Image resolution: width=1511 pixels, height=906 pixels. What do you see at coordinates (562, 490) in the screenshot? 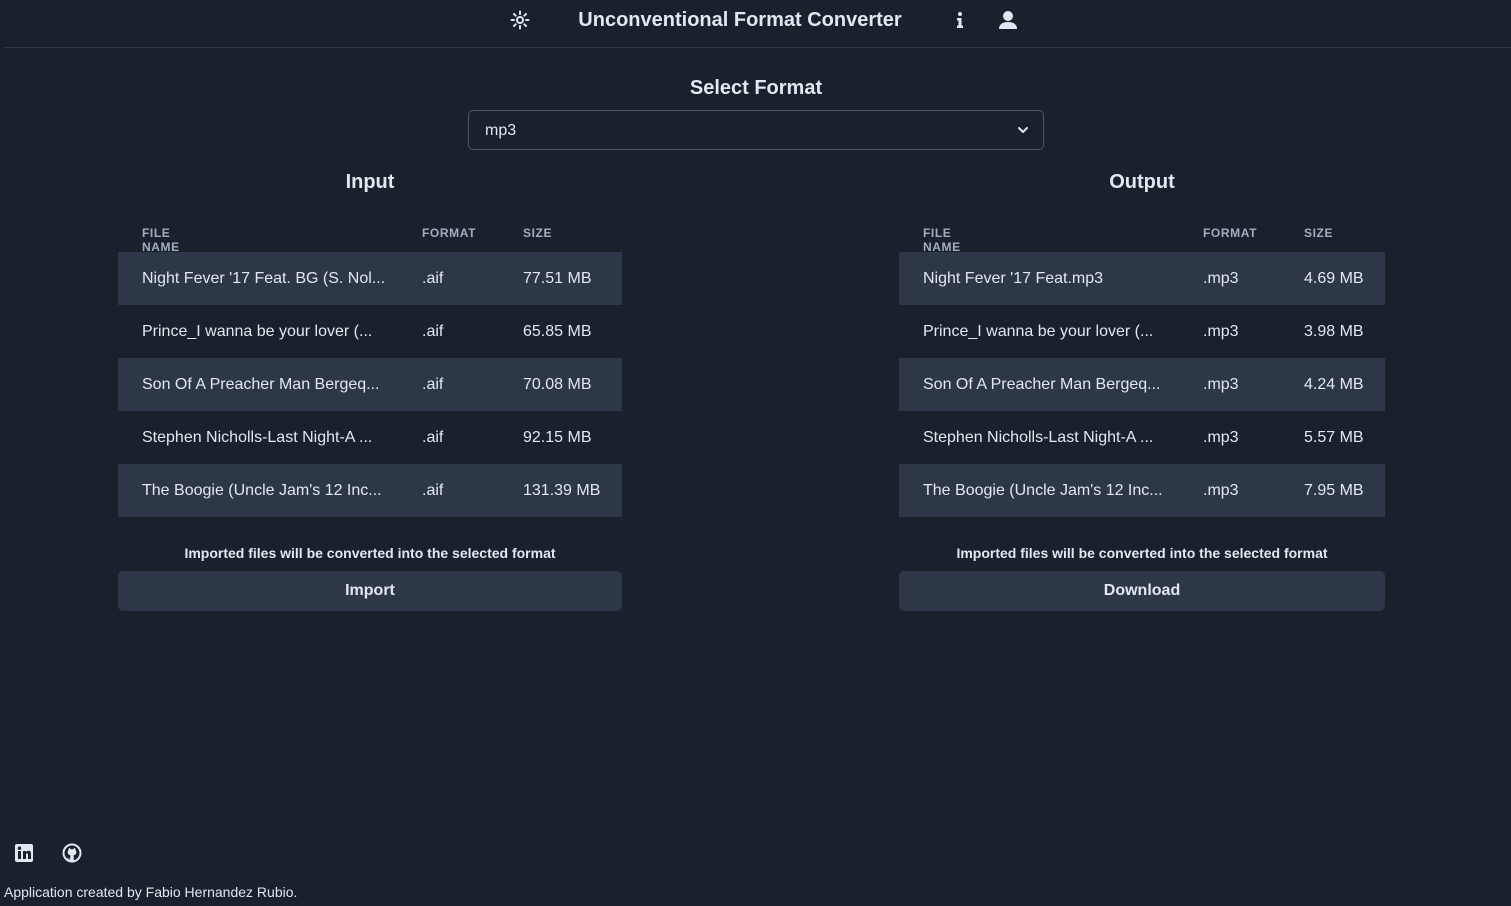
I see `file-size: 131.39 MB` at bounding box center [562, 490].